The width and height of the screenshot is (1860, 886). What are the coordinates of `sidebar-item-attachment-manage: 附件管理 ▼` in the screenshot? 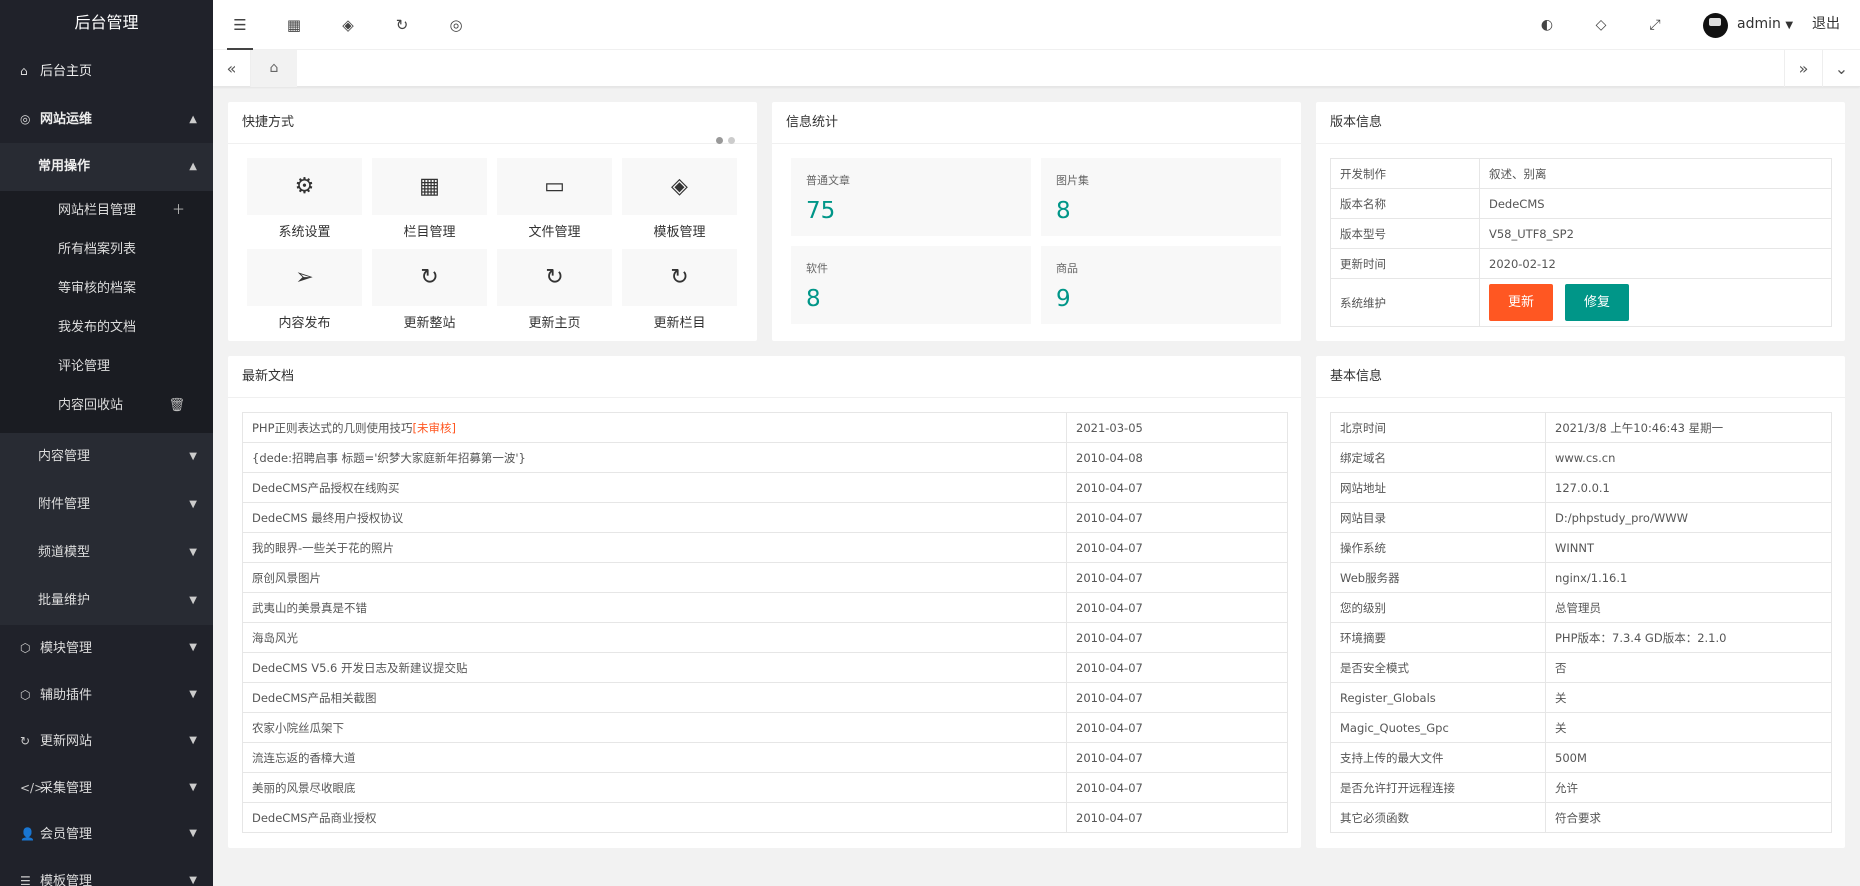 It's located at (106, 505).